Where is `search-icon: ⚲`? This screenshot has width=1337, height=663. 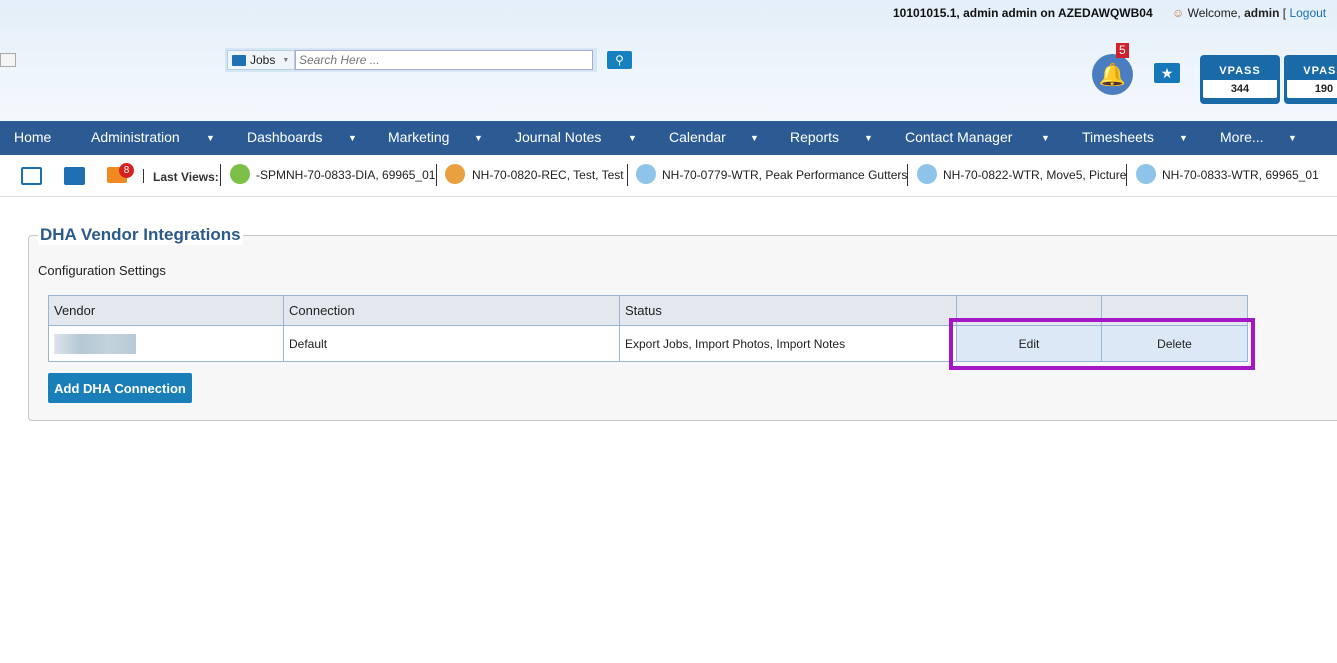
search-icon: ⚲ is located at coordinates (619, 60).